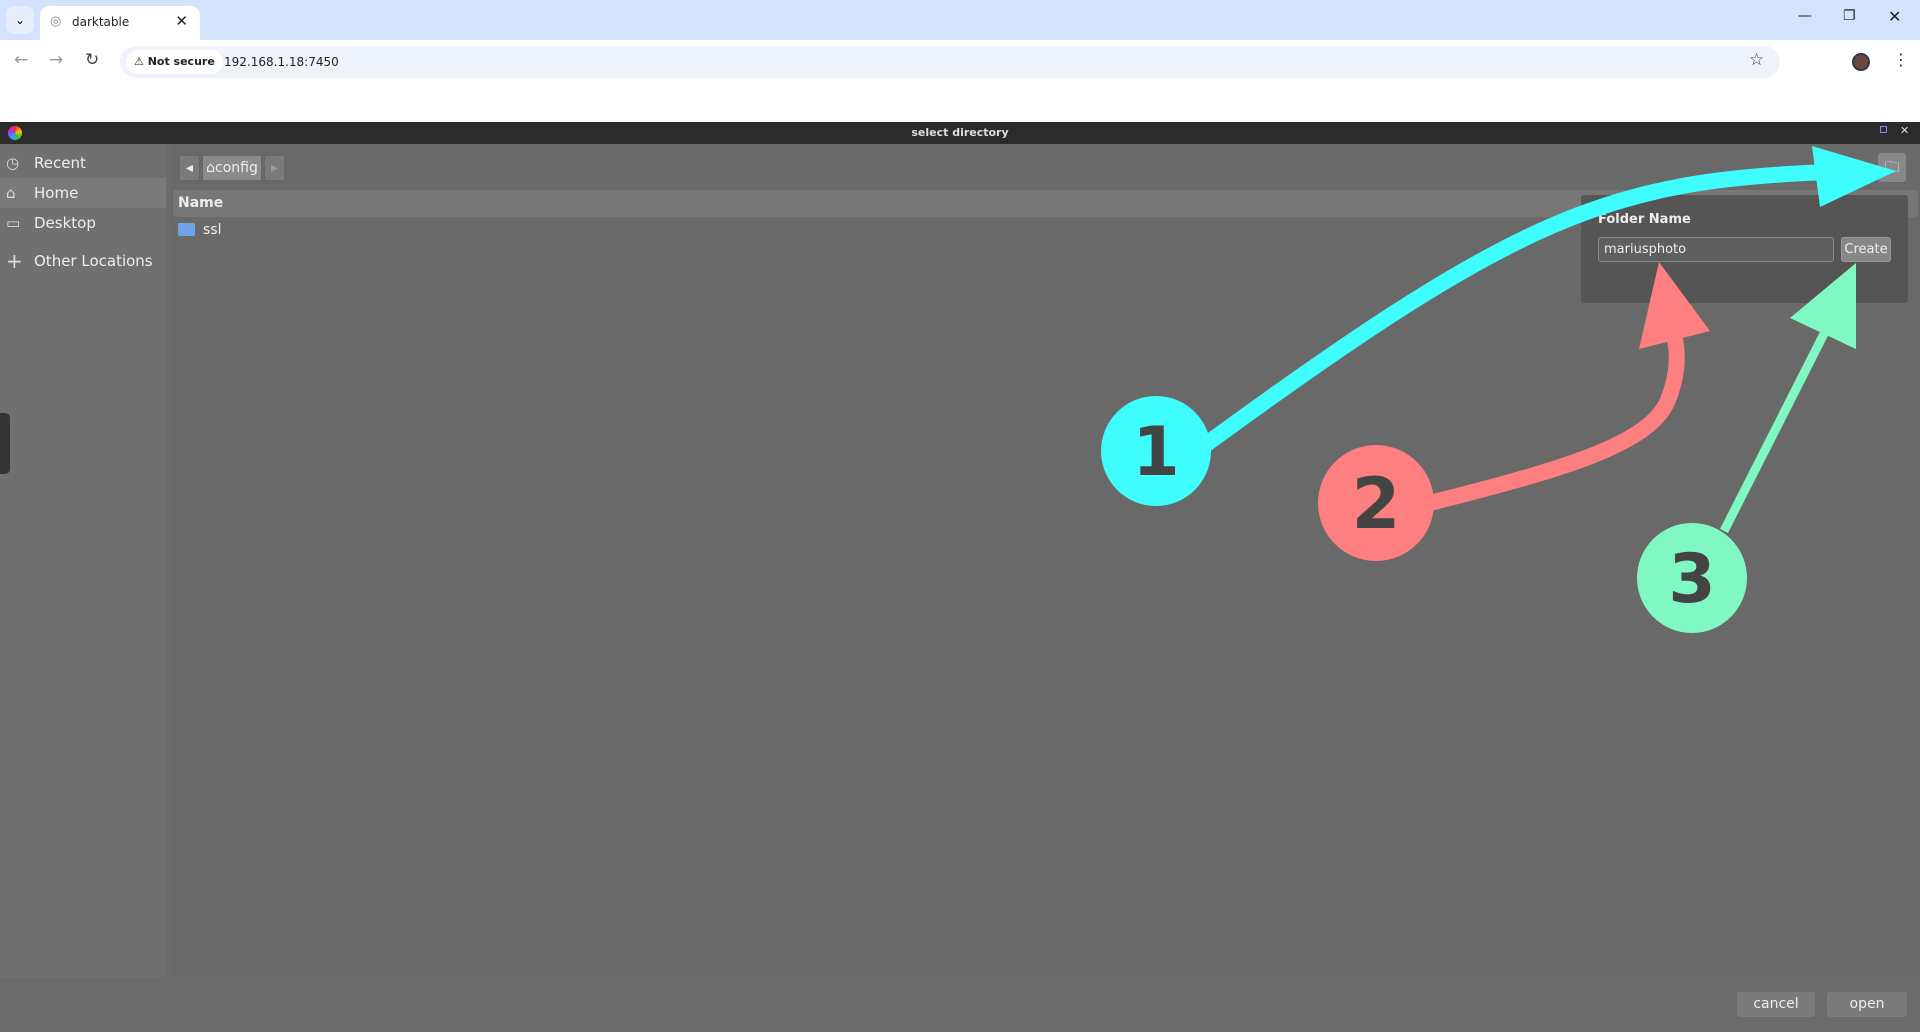  I want to click on step-2-label: 2, so click(1376, 504).